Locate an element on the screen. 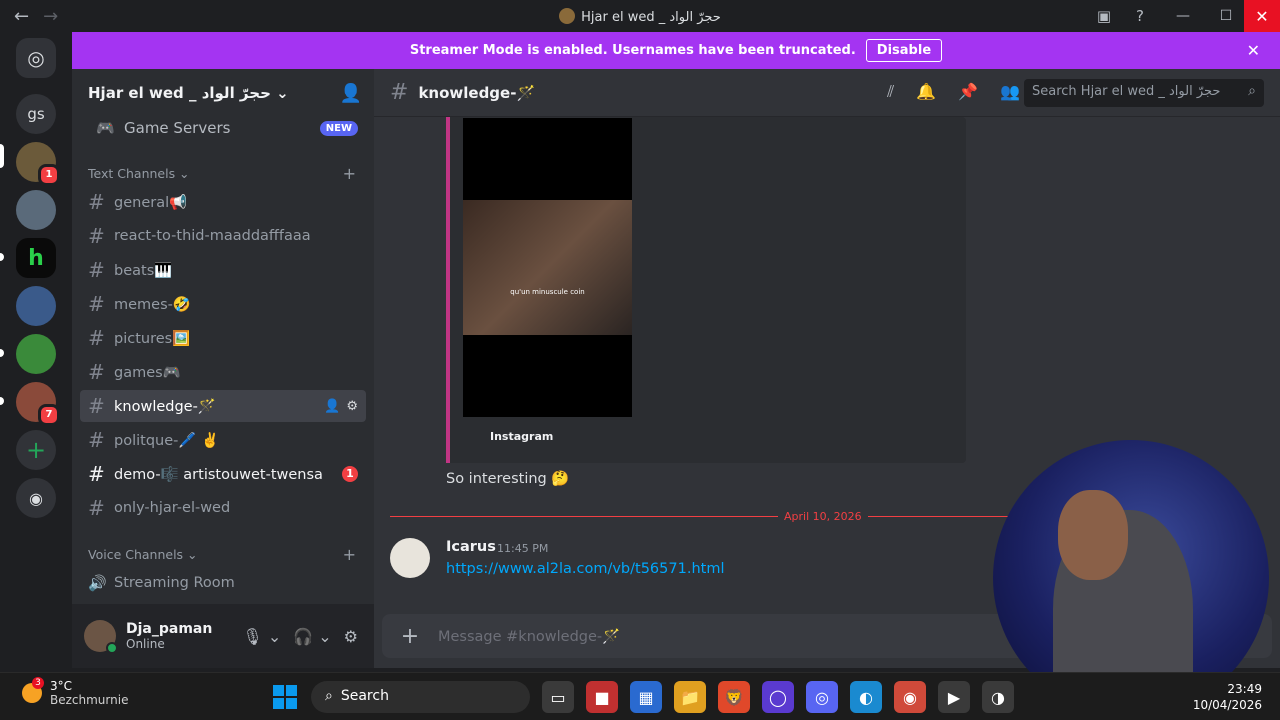 The width and height of the screenshot is (1280, 720). channel-knowledge: # knowledge-🪄 👤 ⚙ is located at coordinates (223, 406).